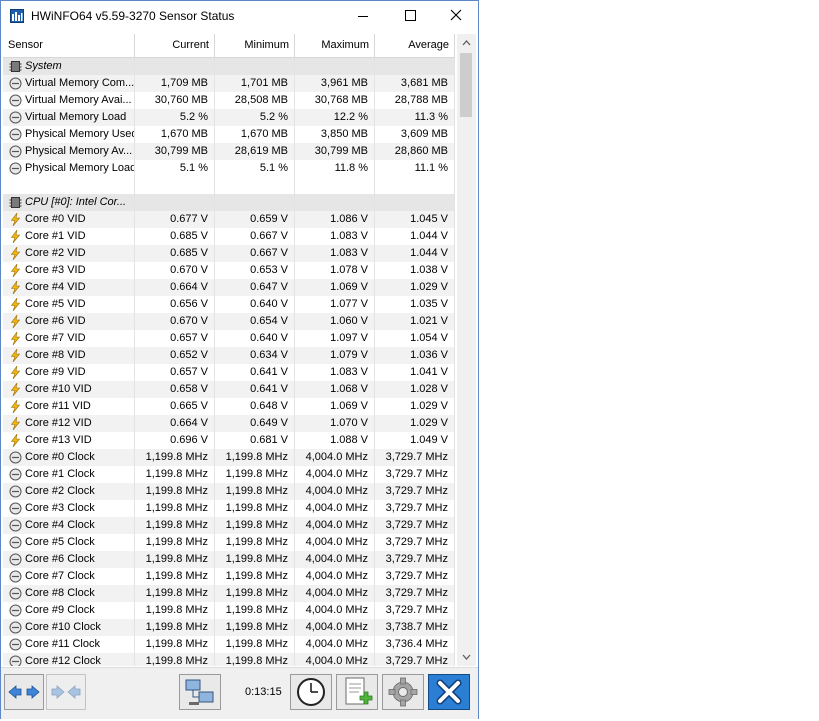 The width and height of the screenshot is (819, 721). Describe the element at coordinates (403, 692) in the screenshot. I see `settings-button` at that location.